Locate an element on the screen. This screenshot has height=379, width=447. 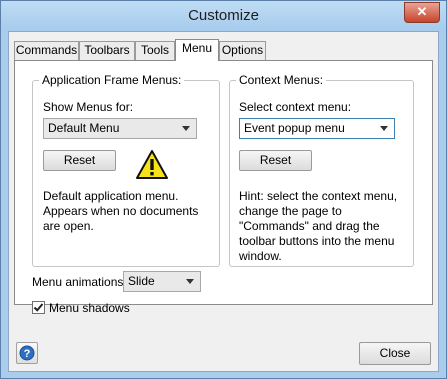
show-menus-for-value: Default Menu is located at coordinates (84, 128).